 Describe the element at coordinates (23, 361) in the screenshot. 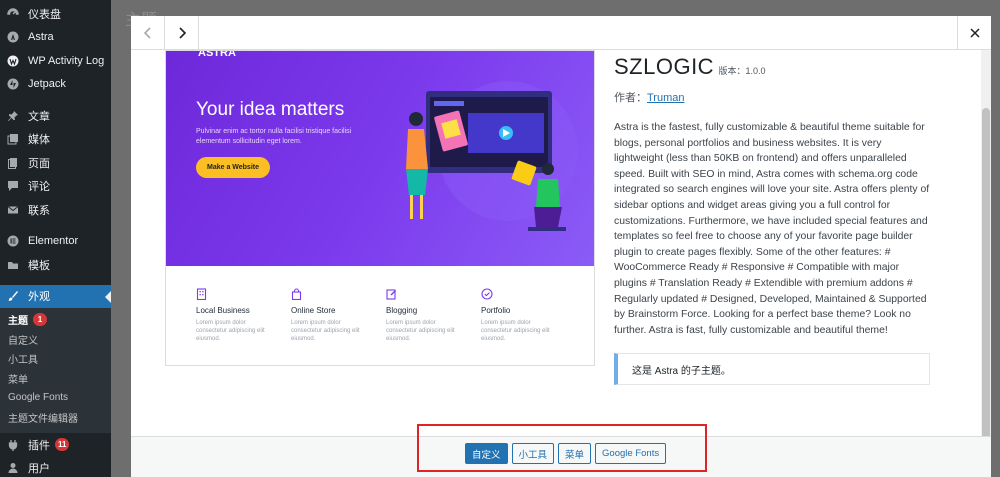

I see `submenu-item-label: 小工具` at that location.